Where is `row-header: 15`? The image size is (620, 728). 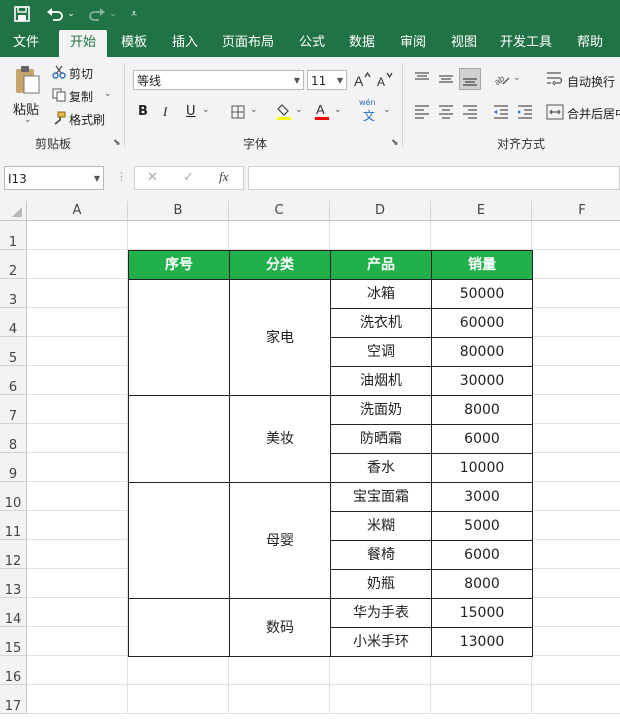 row-header: 15 is located at coordinates (13, 641).